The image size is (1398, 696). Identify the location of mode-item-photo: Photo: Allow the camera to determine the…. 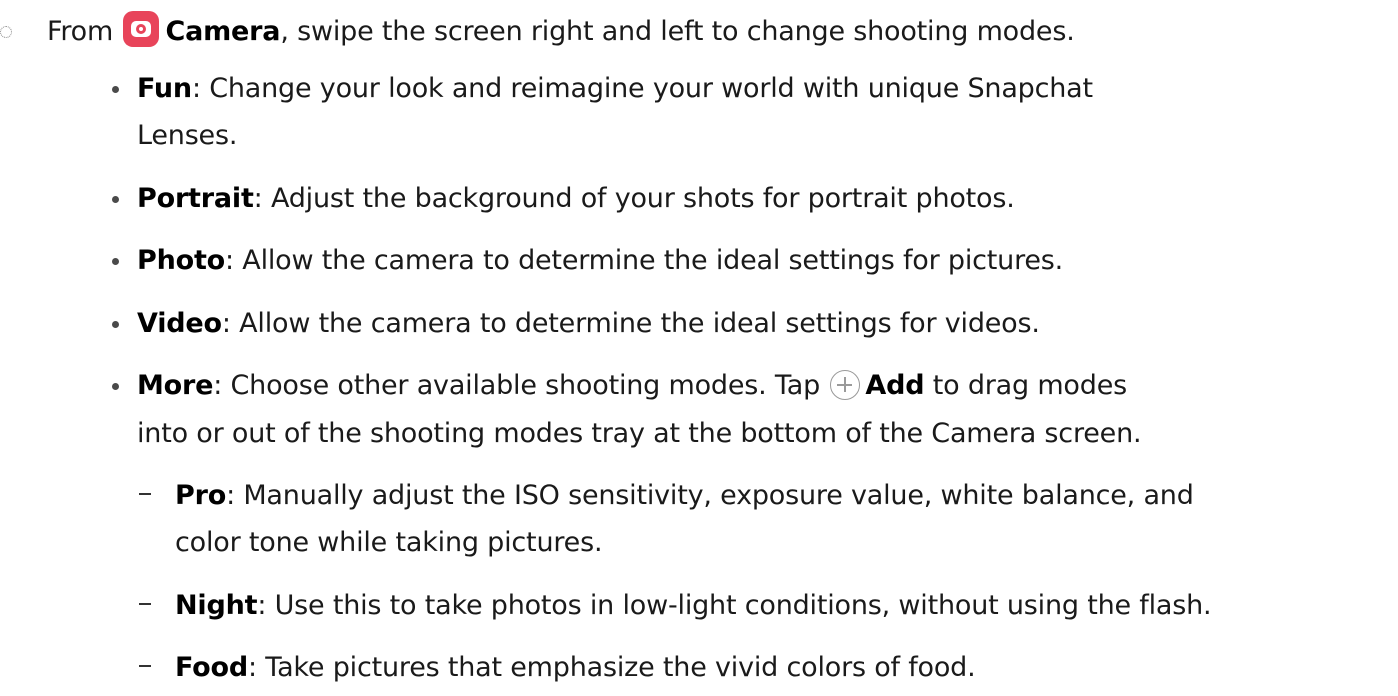
(600, 261).